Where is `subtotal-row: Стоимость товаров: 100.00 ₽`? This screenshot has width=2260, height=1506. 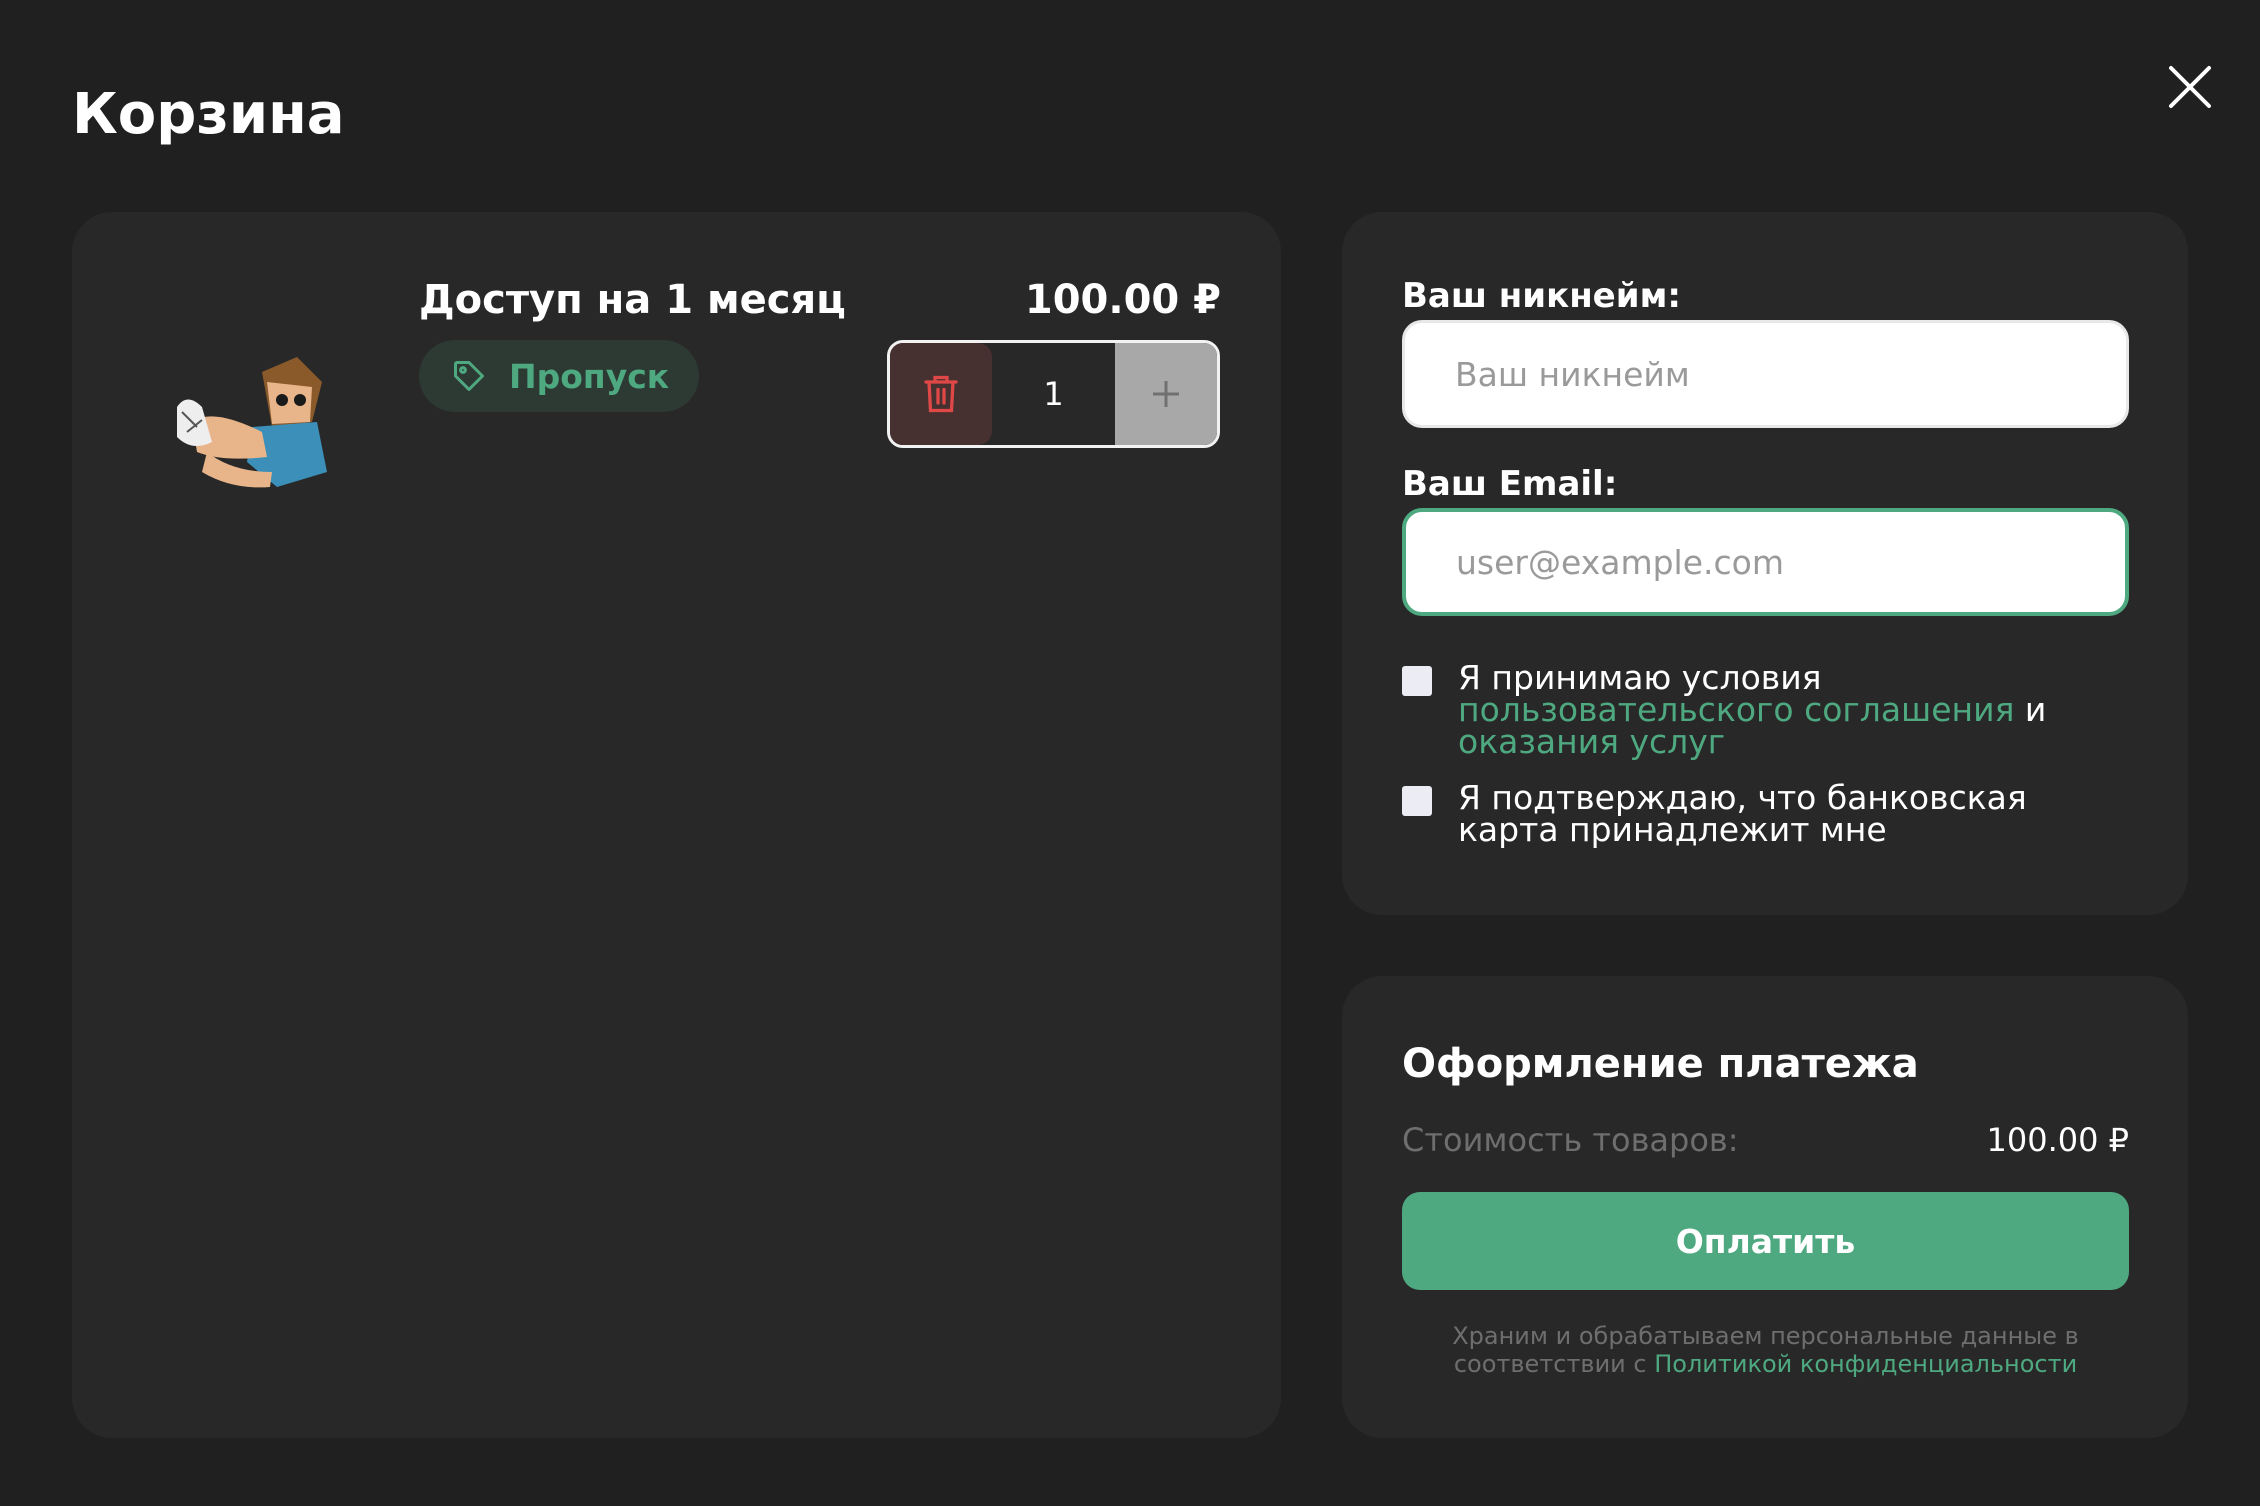
subtotal-row: Стоимость товаров: 100.00 ₽ is located at coordinates (1765, 1140).